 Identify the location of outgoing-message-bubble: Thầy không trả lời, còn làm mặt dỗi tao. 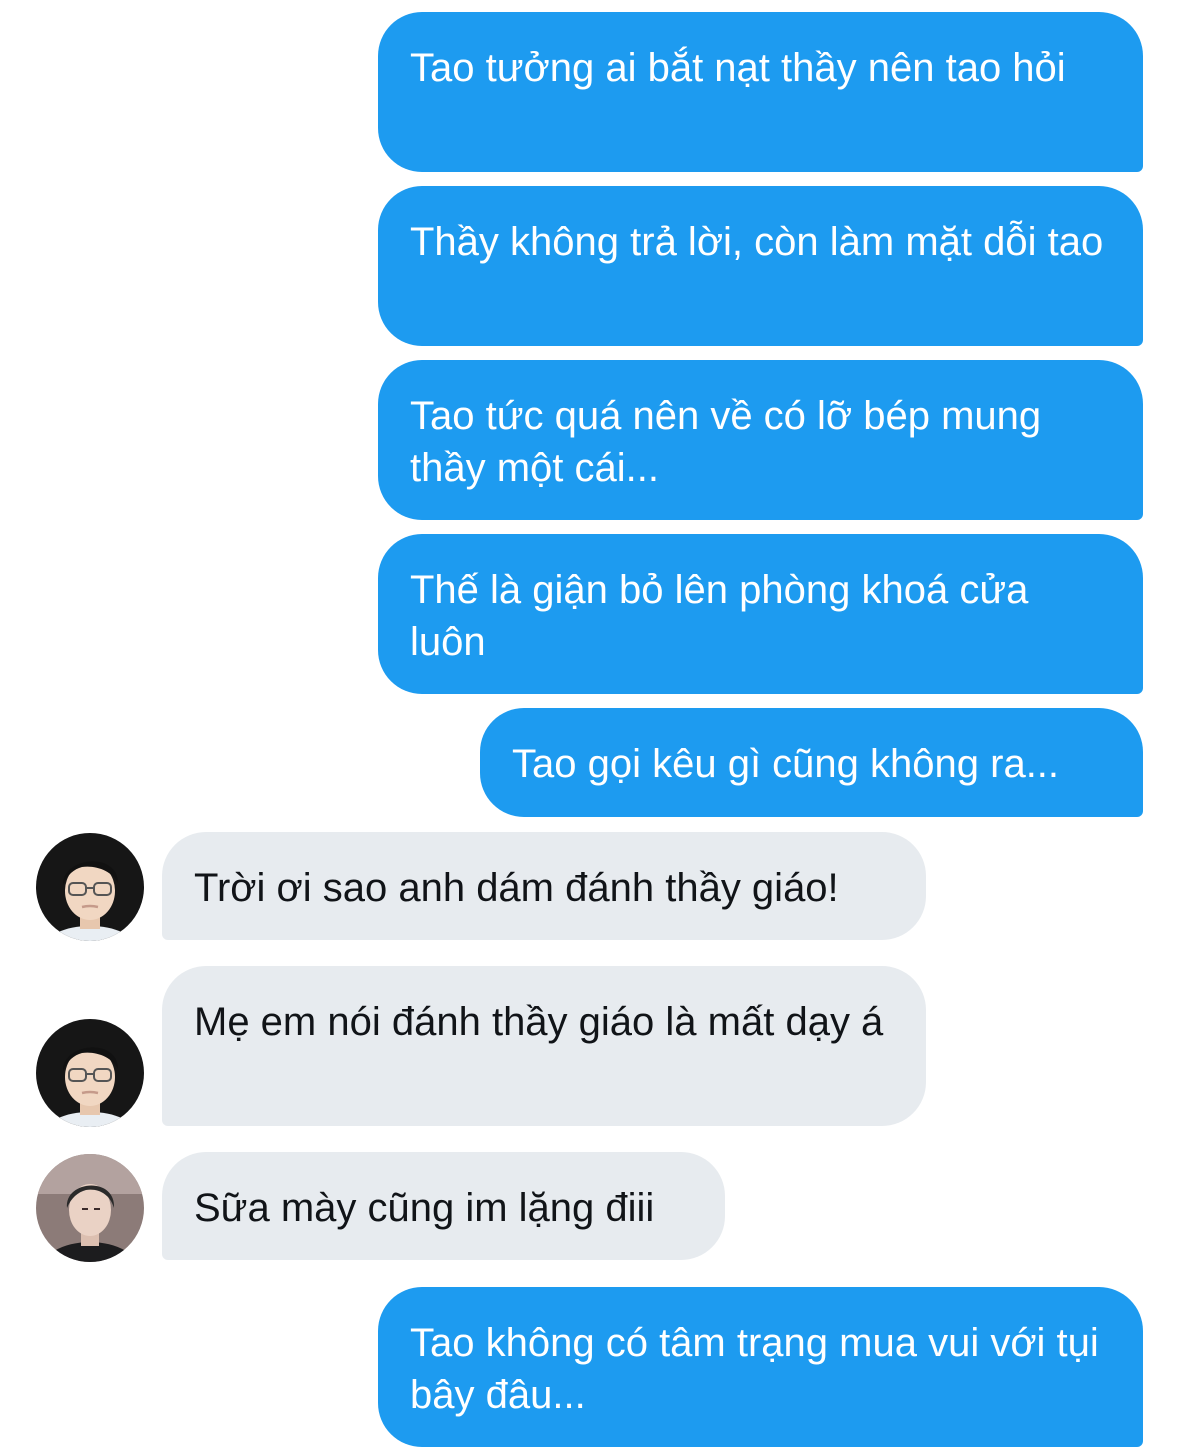
(760, 266).